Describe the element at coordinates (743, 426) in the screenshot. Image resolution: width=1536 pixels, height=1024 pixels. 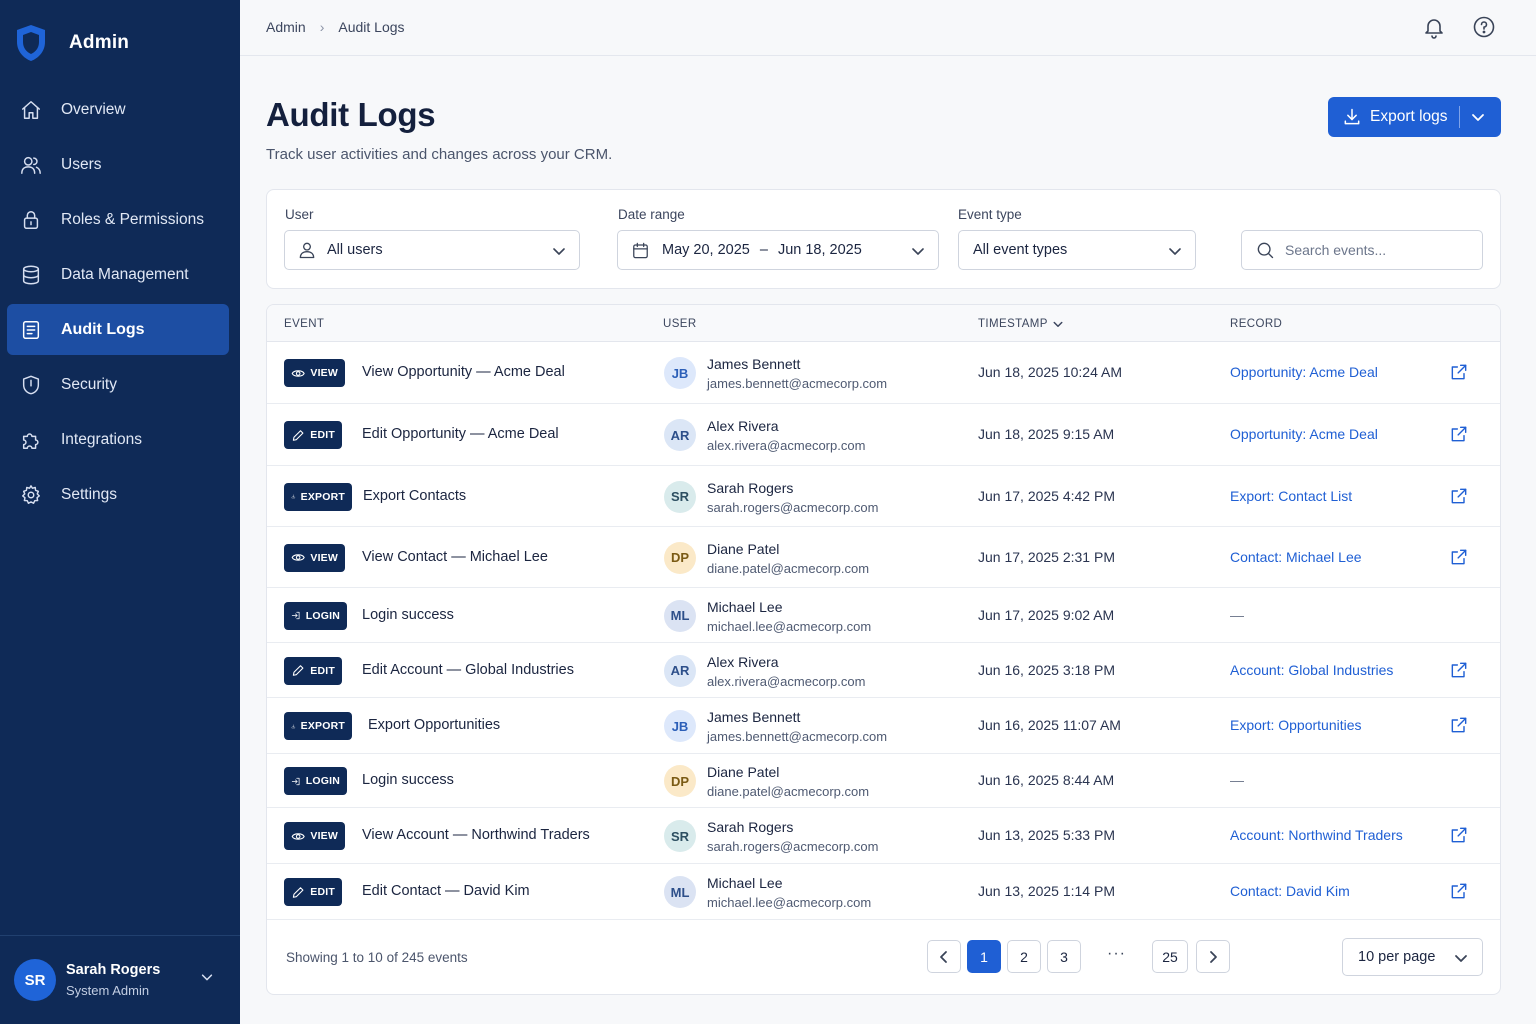
I see `user-name: Alex Rivera` at that location.